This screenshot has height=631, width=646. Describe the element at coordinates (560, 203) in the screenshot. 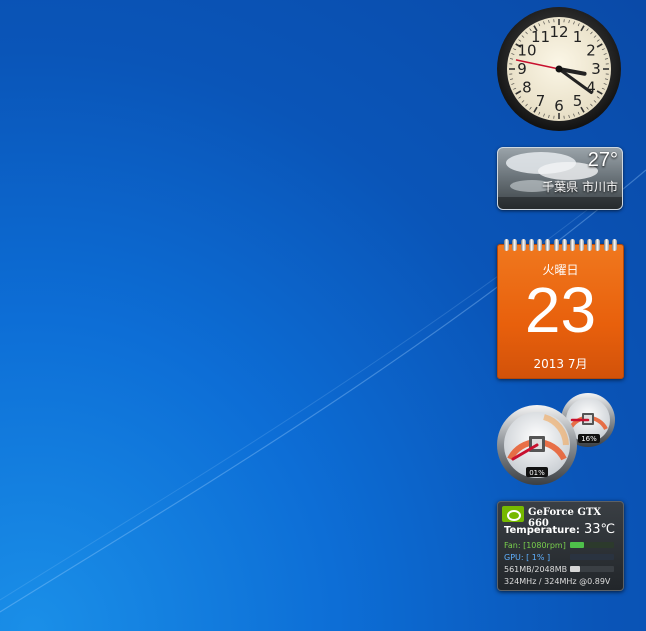

I see `weather-footer` at that location.